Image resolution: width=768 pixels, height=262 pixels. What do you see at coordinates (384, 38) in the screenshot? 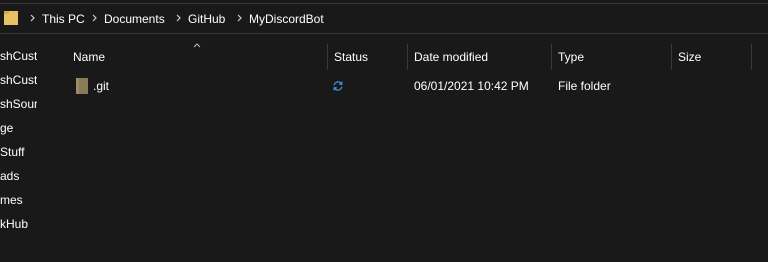
I see `toolbar-spacer` at bounding box center [384, 38].